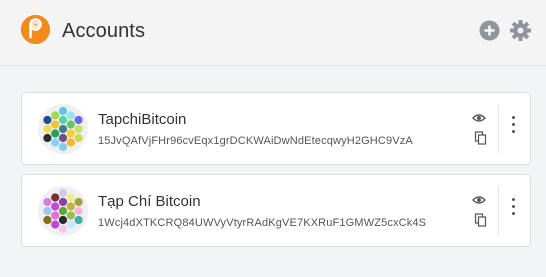 Image resolution: width=546 pixels, height=277 pixels. What do you see at coordinates (489, 30) in the screenshot?
I see `add-circle-icon` at bounding box center [489, 30].